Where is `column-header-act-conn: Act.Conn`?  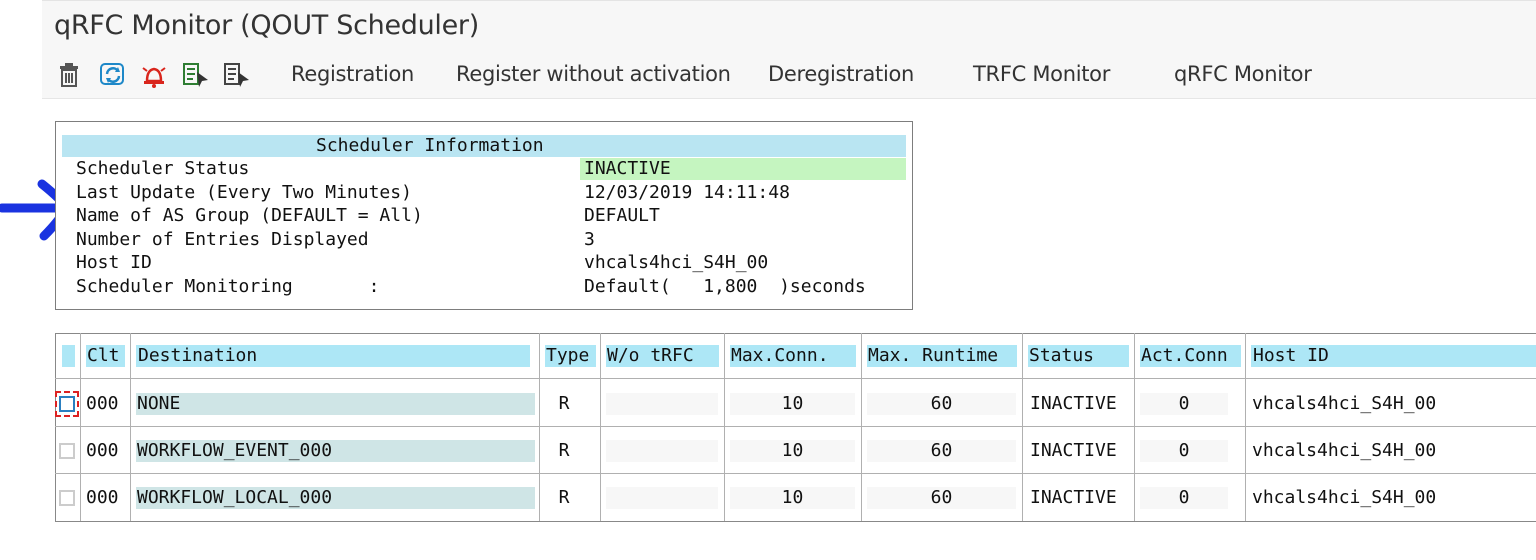
column-header-act-conn: Act.Conn is located at coordinates (1190, 356).